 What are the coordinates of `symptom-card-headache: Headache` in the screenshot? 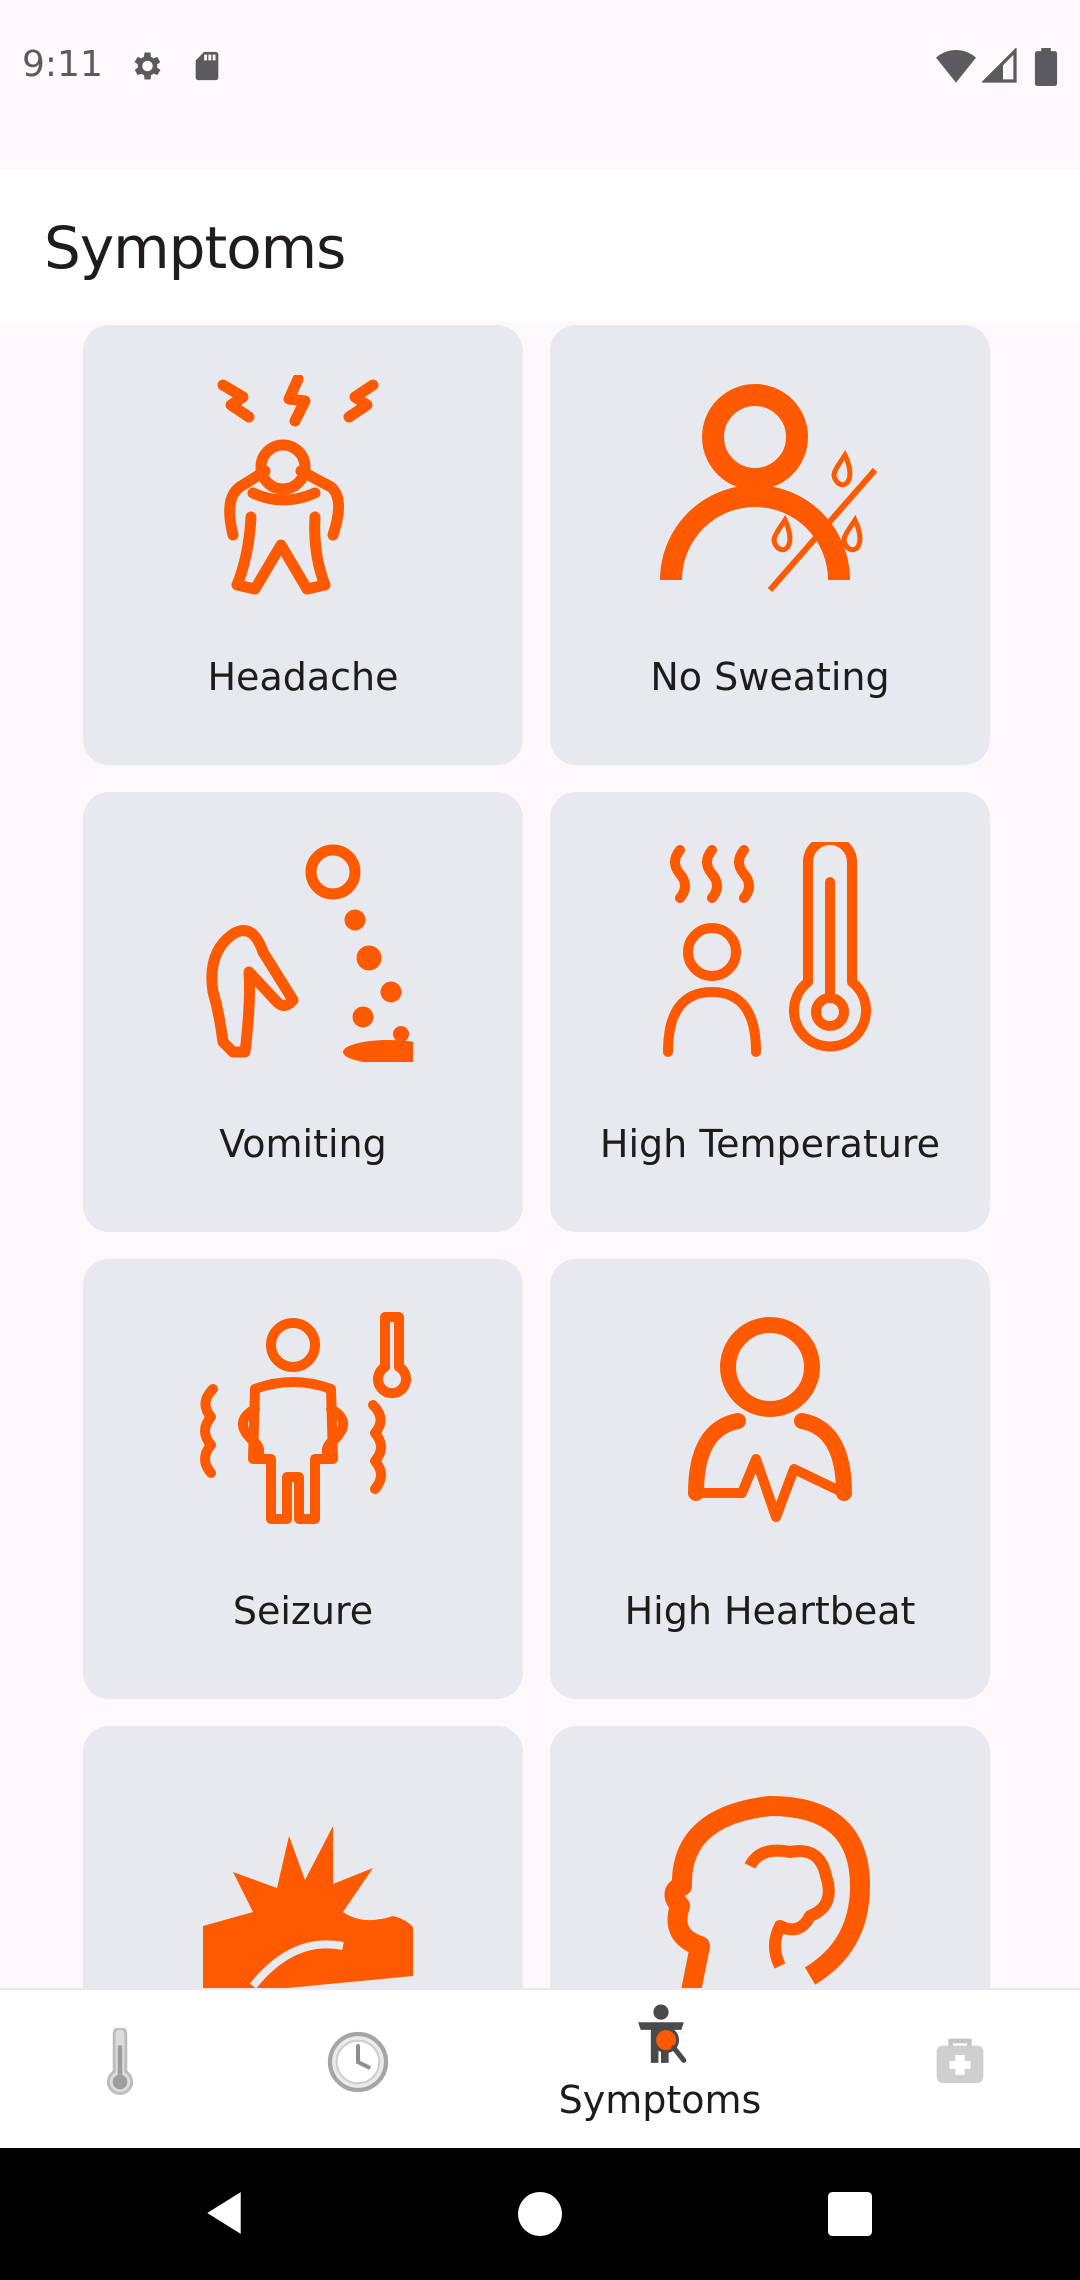 It's located at (303, 545).